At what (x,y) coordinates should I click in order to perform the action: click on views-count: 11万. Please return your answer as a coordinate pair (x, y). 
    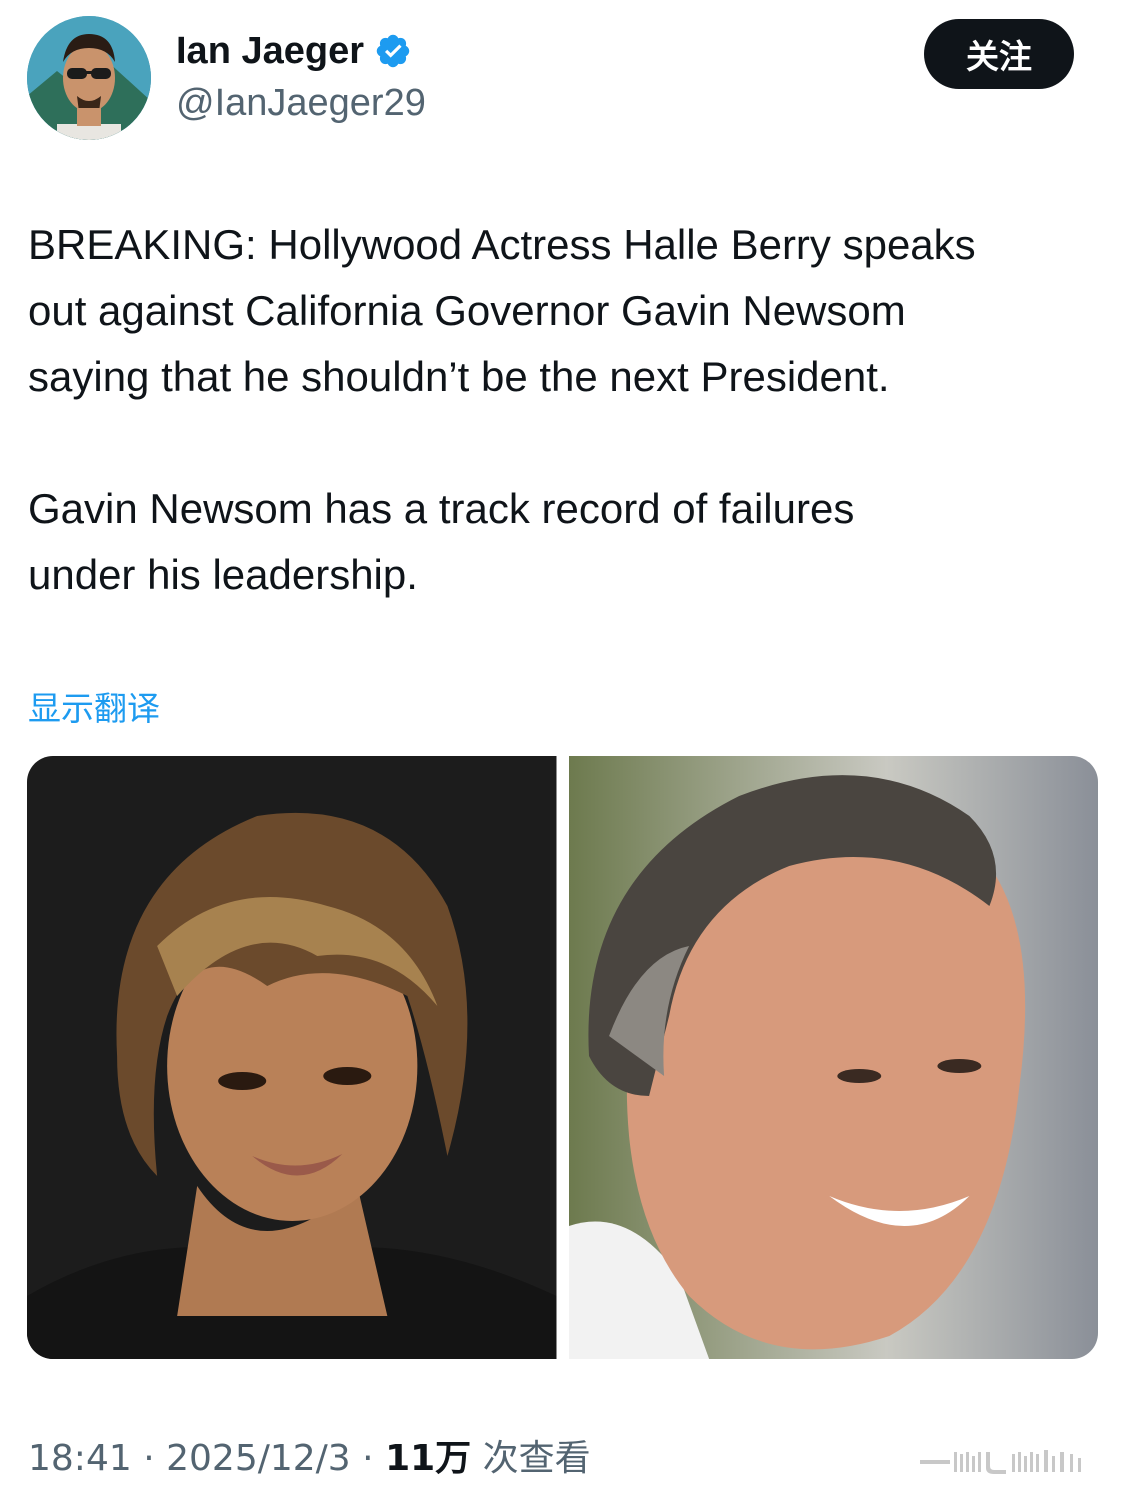
    Looking at the image, I should click on (428, 1458).